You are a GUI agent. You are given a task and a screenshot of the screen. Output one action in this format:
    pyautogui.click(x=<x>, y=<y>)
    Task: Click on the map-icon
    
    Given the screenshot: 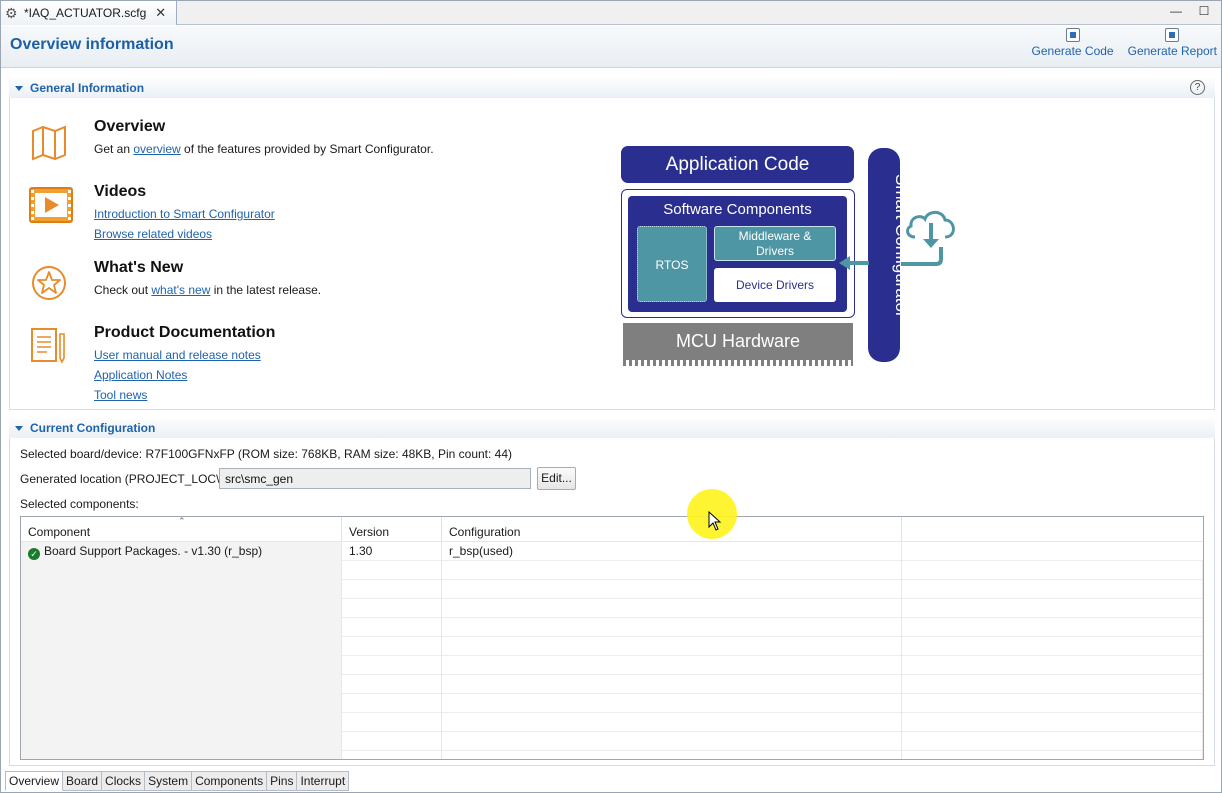 What is the action you would take?
    pyautogui.click(x=49, y=143)
    